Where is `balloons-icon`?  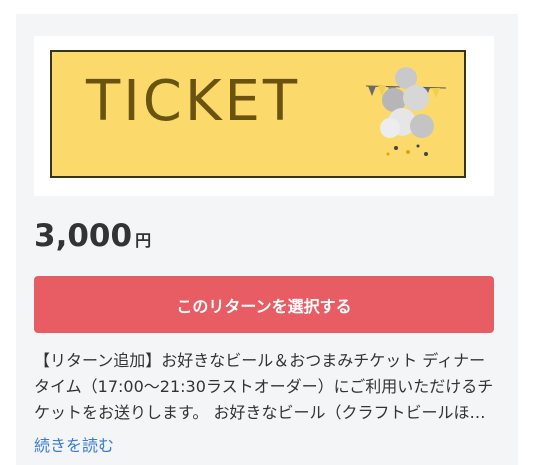 balloons-icon is located at coordinates (406, 111).